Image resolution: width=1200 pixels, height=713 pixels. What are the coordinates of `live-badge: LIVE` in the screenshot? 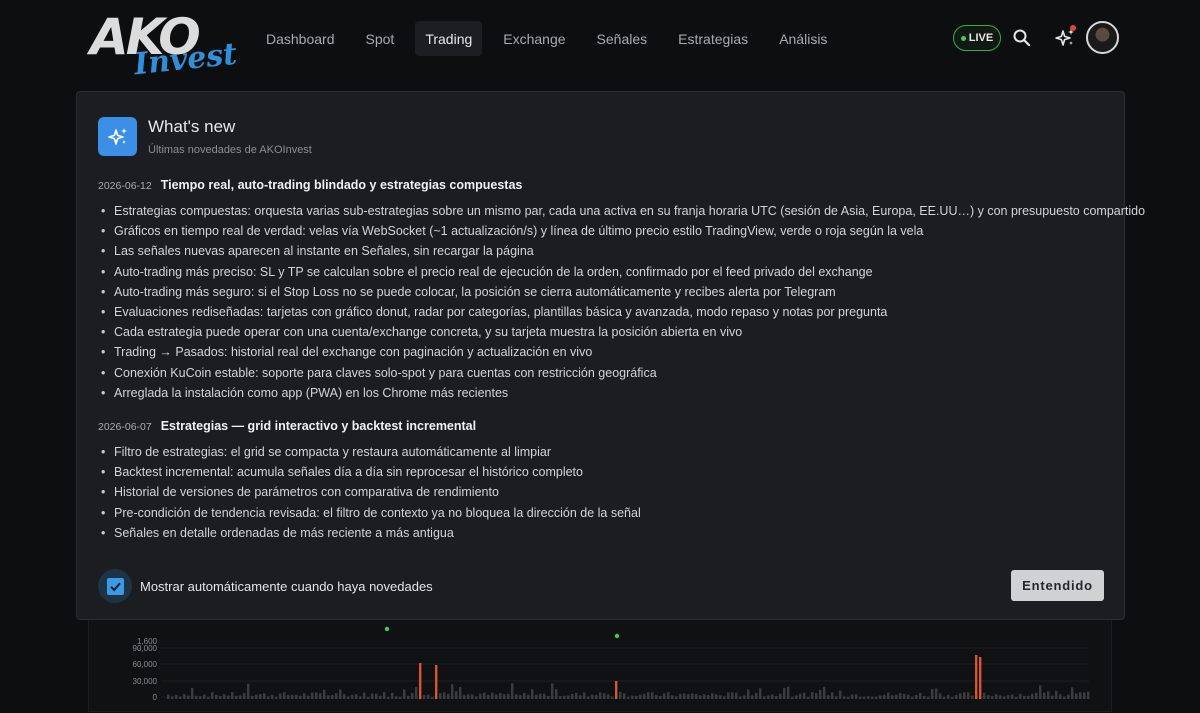 It's located at (977, 38).